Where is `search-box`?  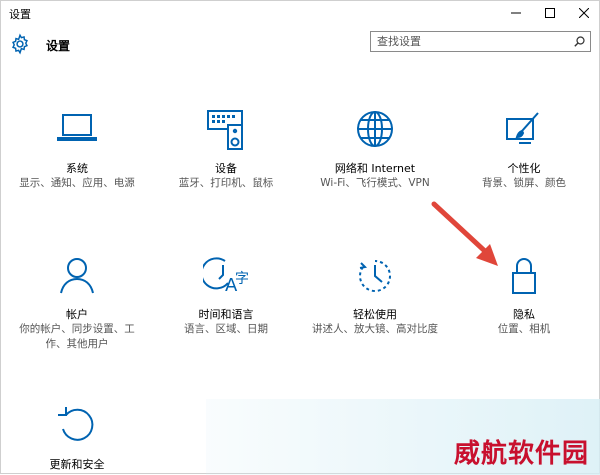
search-box is located at coordinates (480, 41).